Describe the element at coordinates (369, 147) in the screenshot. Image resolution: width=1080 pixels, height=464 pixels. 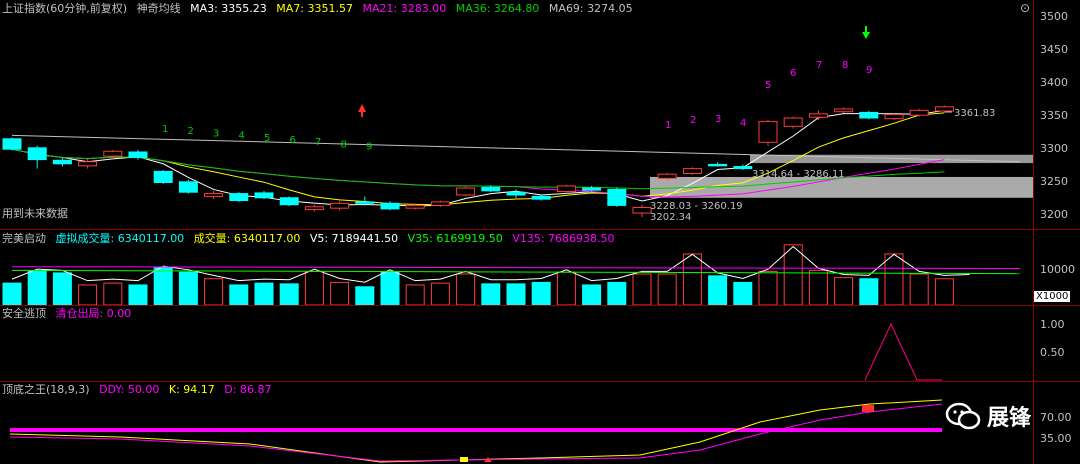
I see `sequence-number-left: 9` at that location.